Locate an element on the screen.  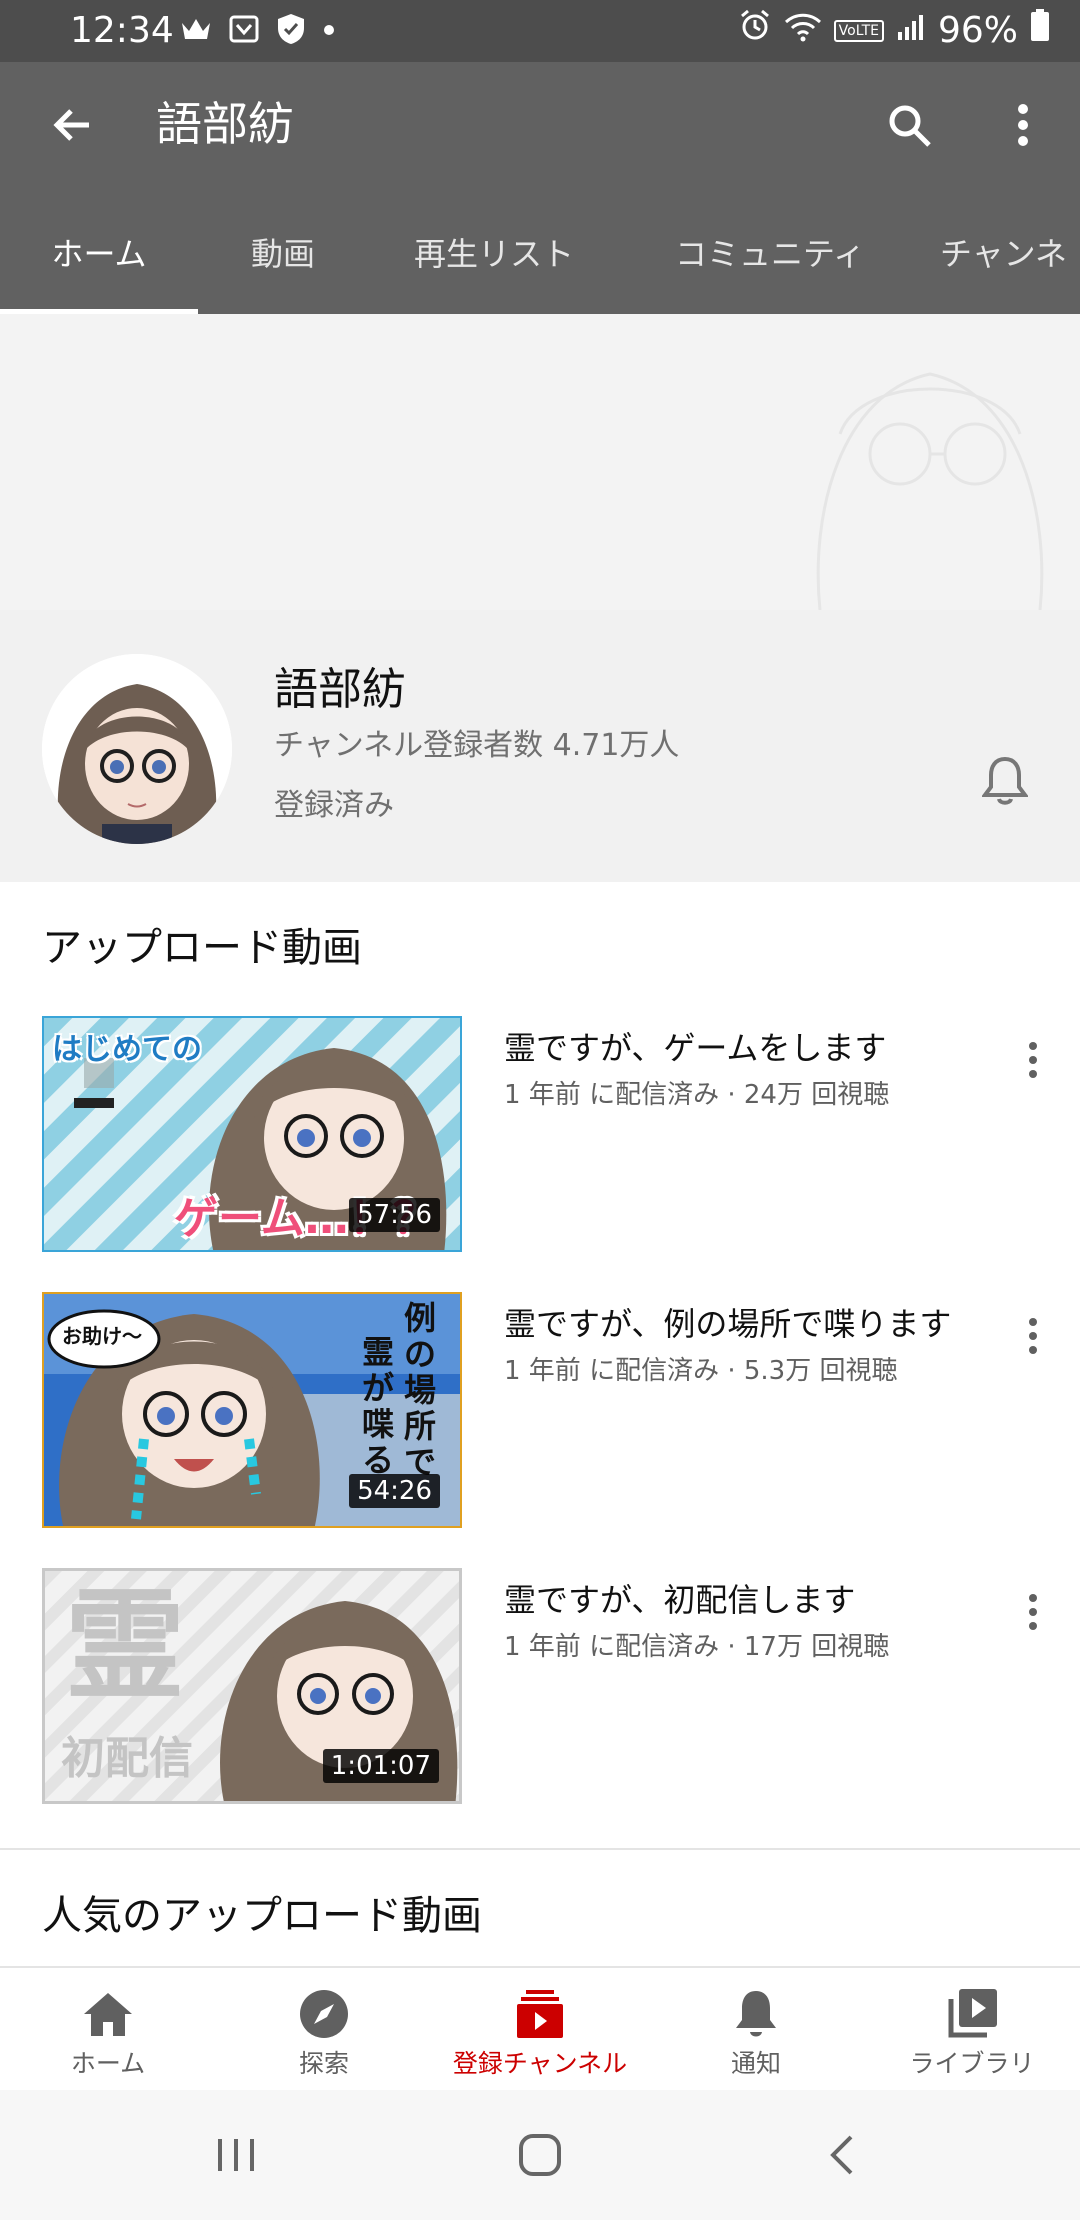
recents-icon is located at coordinates (236, 2155).